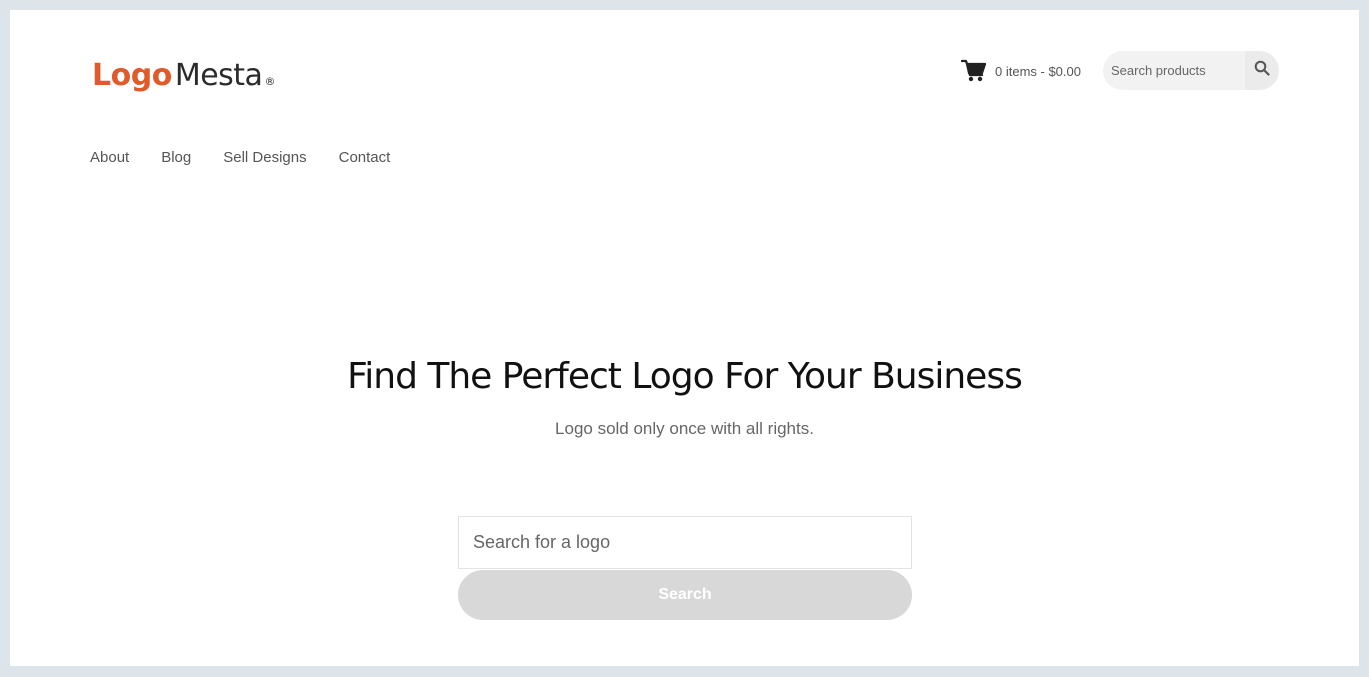 The height and width of the screenshot is (677, 1369). I want to click on main-nav: About Blog Sell Designs Contact, so click(256, 157).